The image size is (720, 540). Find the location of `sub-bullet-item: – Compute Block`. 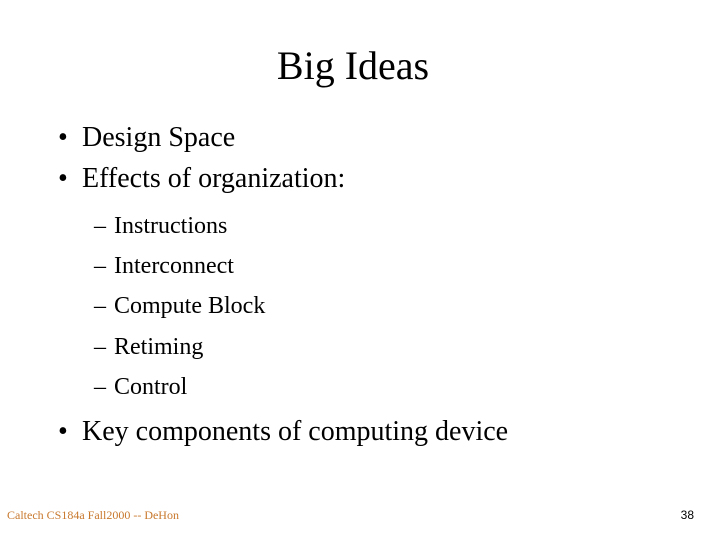

sub-bullet-item: – Compute Block is located at coordinates (179, 306).